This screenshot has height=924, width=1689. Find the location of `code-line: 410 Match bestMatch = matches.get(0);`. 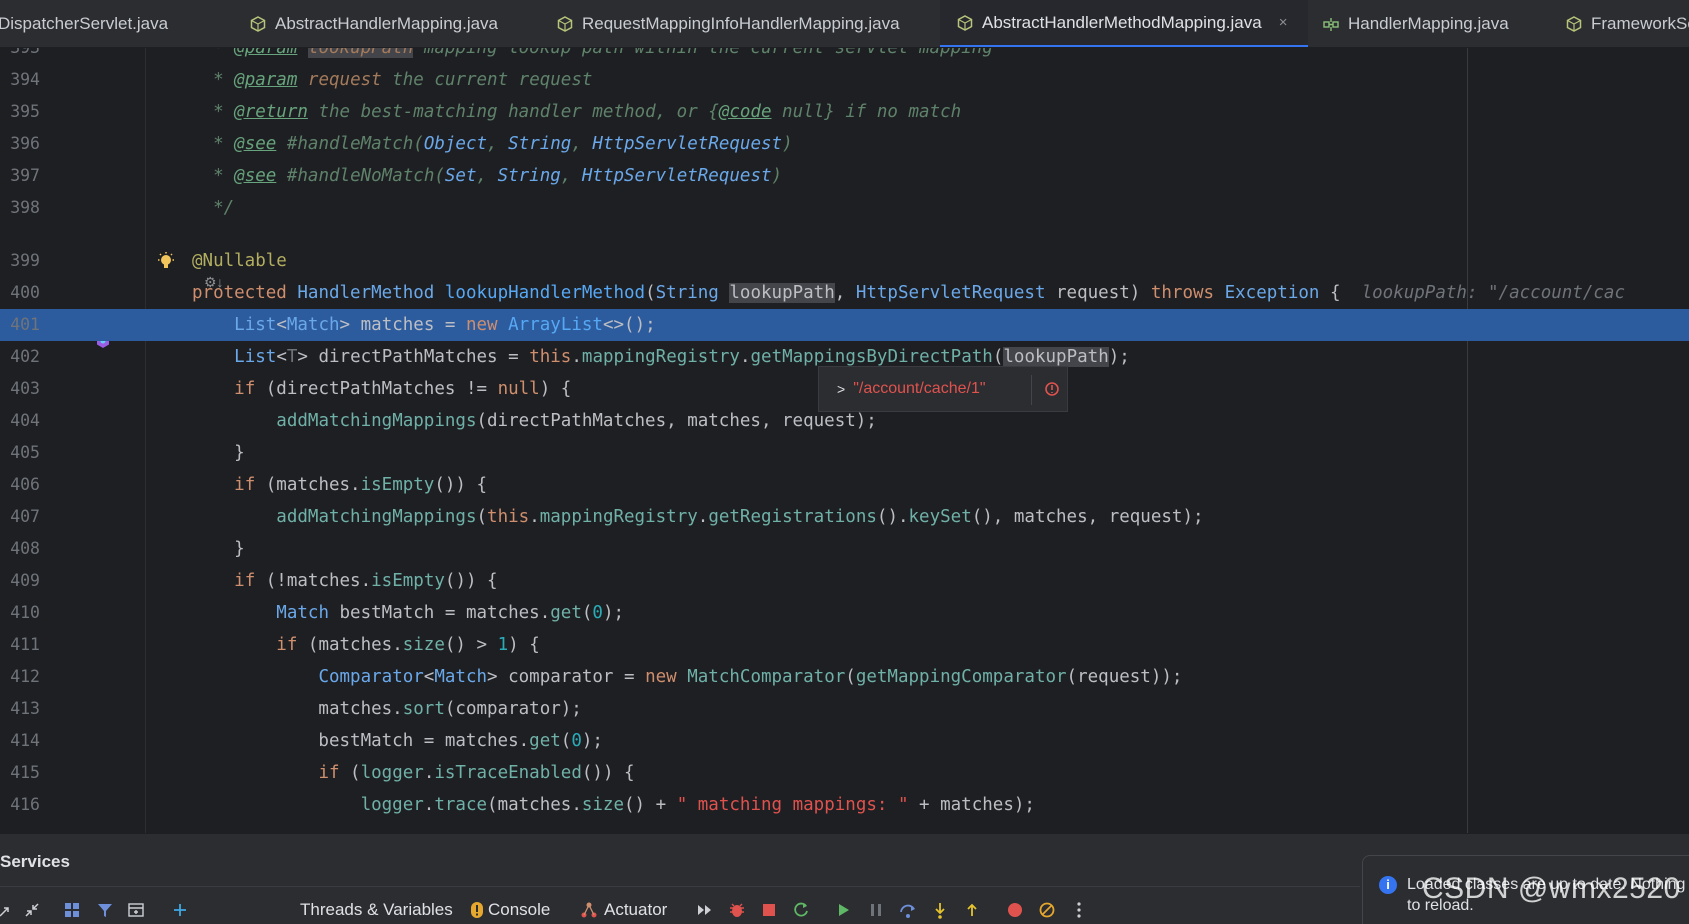

code-line: 410 Match bestMatch = matches.get(0); is located at coordinates (844, 613).